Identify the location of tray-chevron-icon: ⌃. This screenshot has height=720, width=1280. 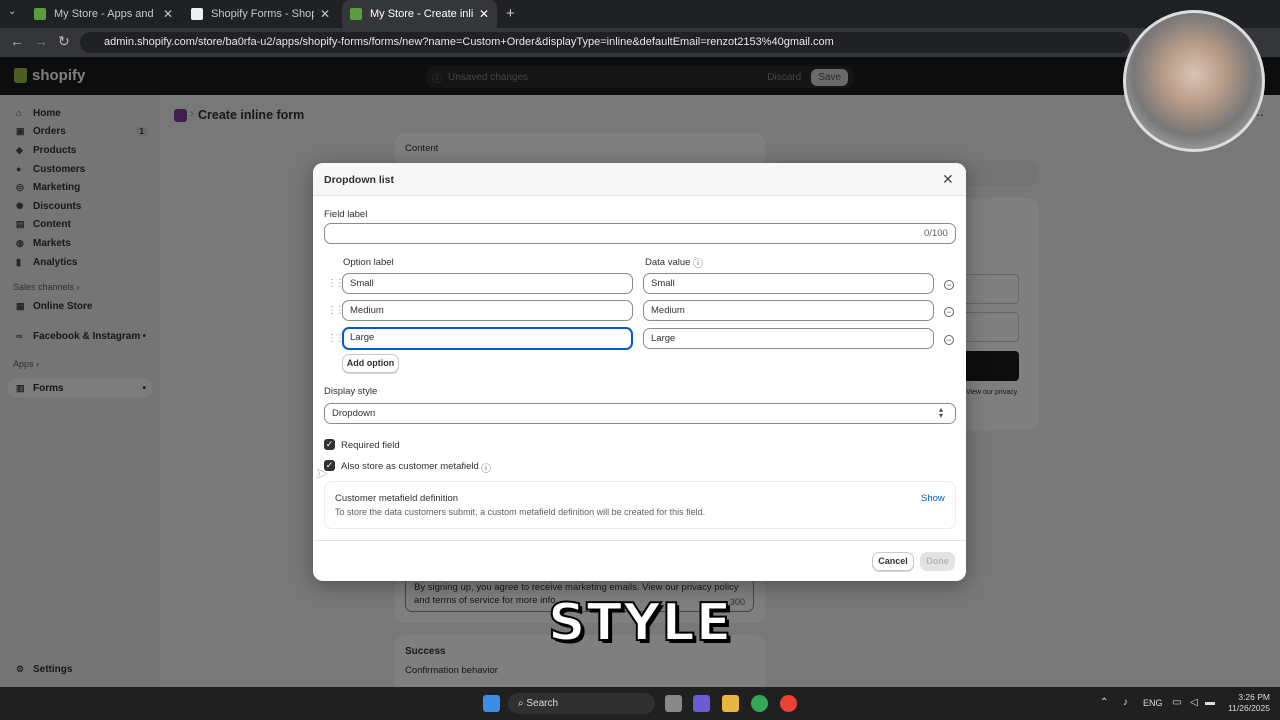
(1104, 702).